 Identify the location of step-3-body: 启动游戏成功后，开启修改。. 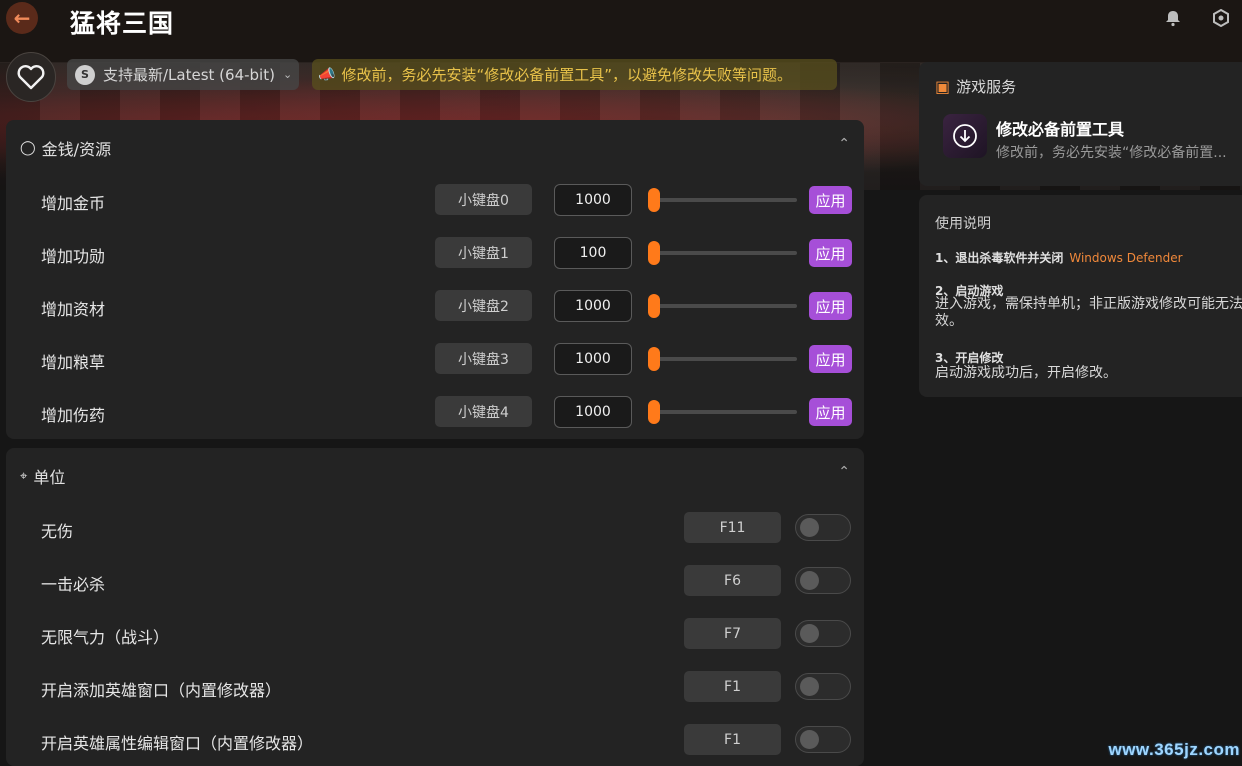
(1026, 373).